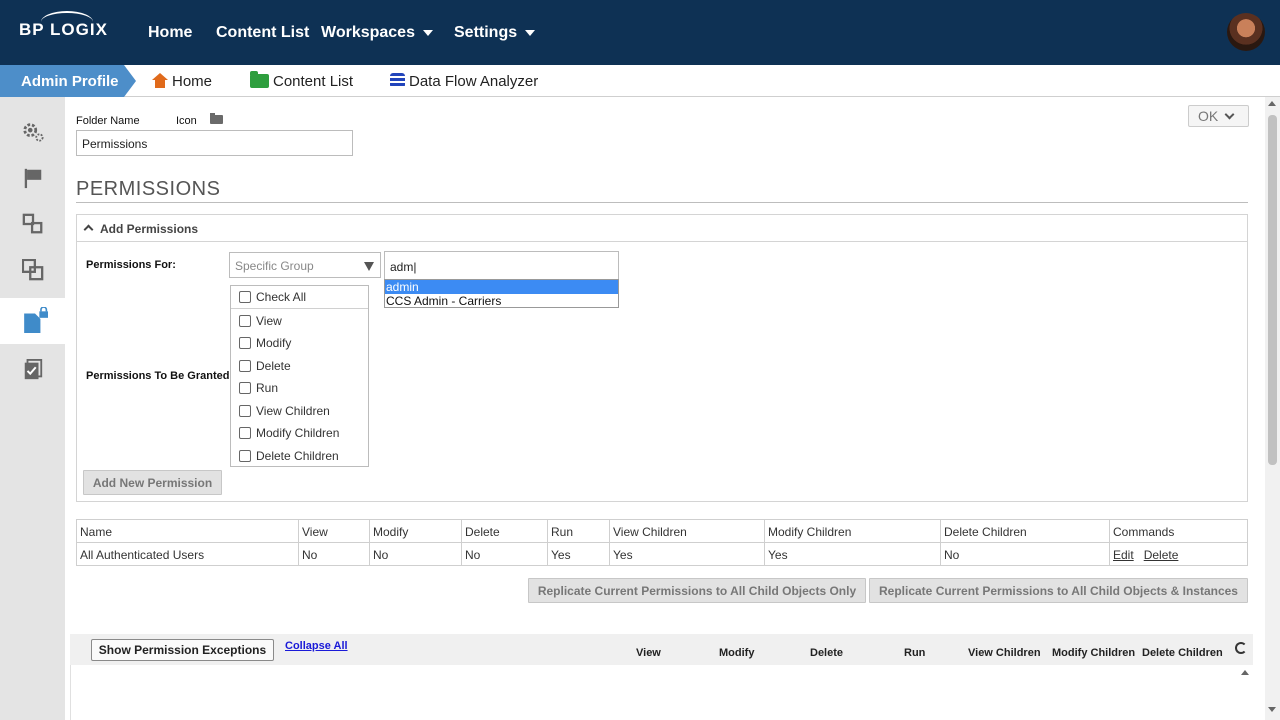  What do you see at coordinates (578, 531) in the screenshot?
I see `column-header: Run` at bounding box center [578, 531].